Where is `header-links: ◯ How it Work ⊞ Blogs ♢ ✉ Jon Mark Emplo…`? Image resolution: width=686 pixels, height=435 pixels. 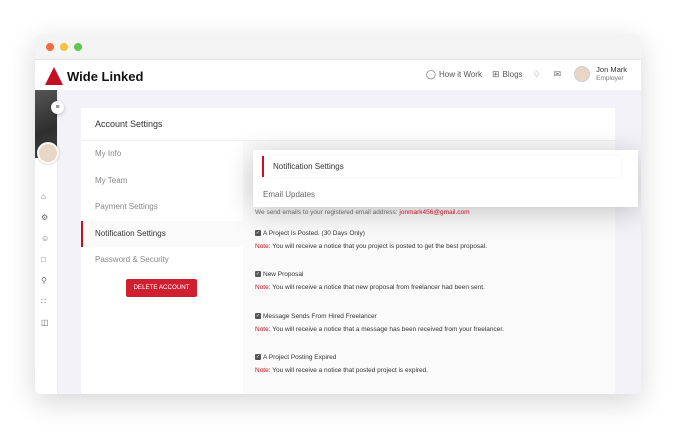
header-links: ◯ How it Work ⊞ Blogs ♢ ✉ Jon Mark Emplo… is located at coordinates (526, 74).